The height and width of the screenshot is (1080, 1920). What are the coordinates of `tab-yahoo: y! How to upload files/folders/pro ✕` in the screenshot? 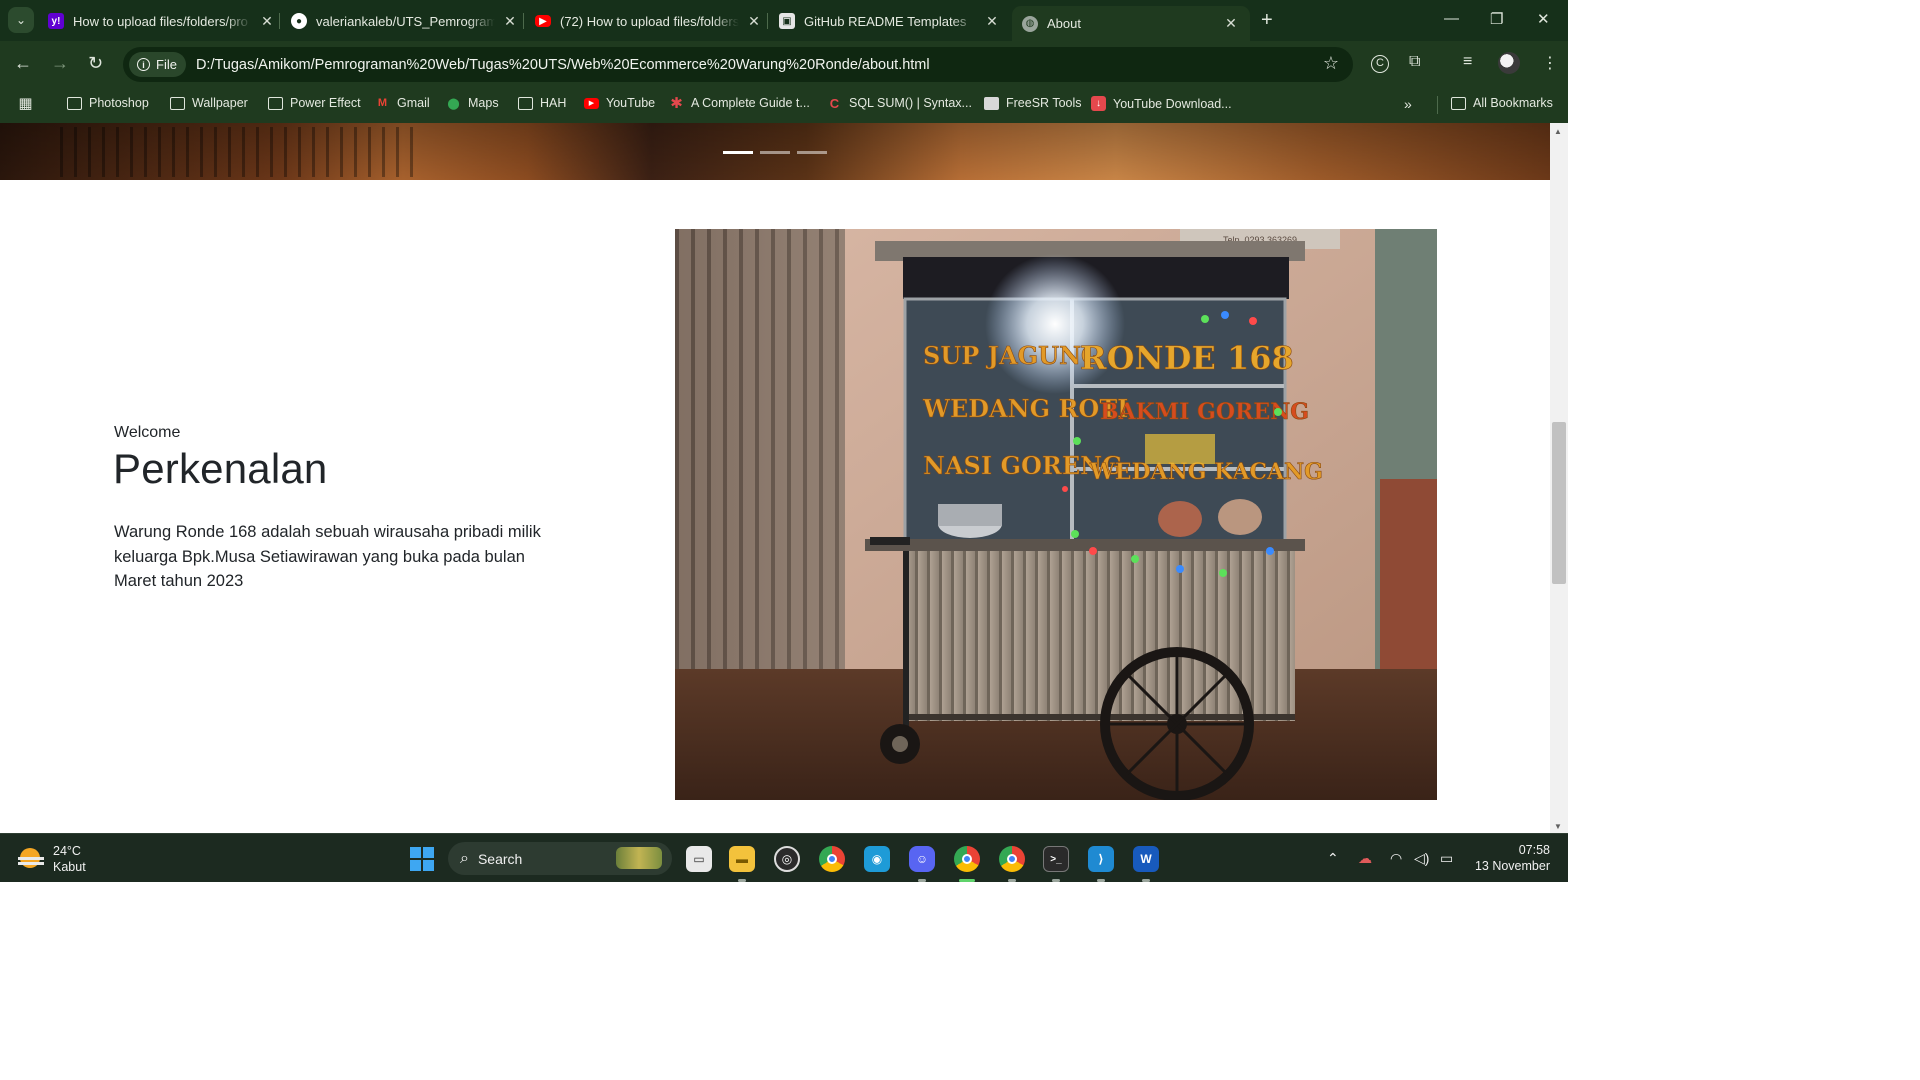 It's located at (162, 21).